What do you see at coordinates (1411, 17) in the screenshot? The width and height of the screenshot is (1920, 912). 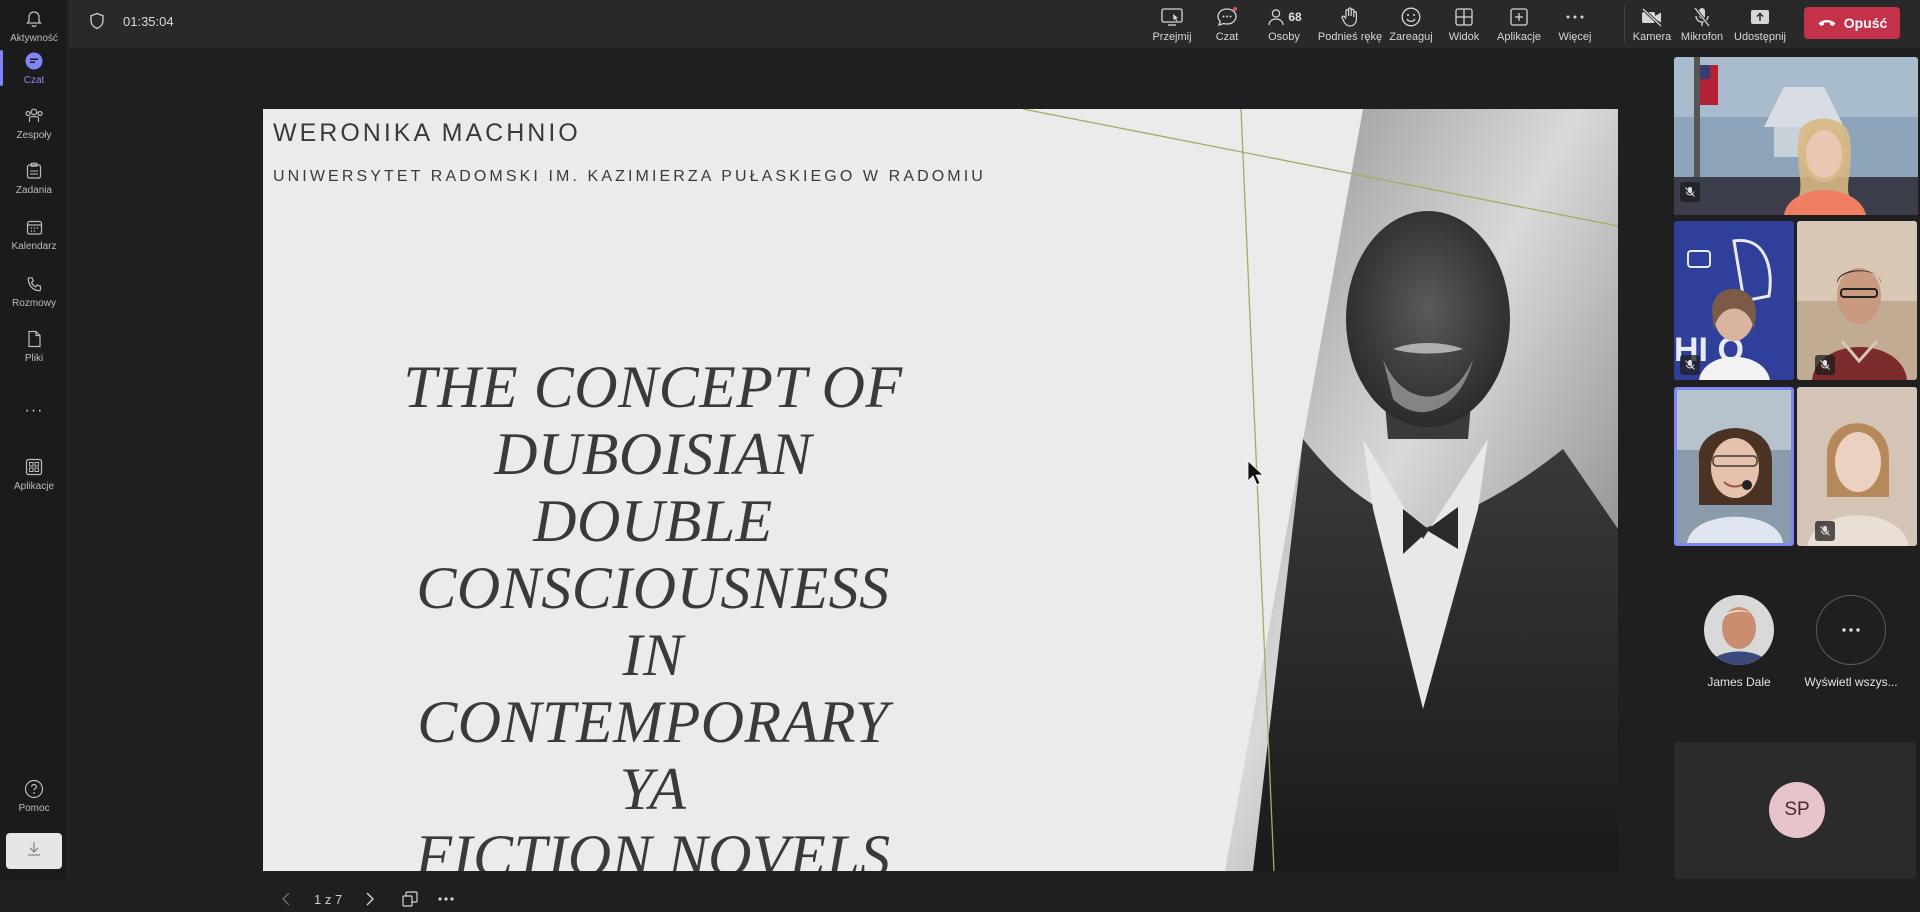 I see `emoji-icon` at bounding box center [1411, 17].